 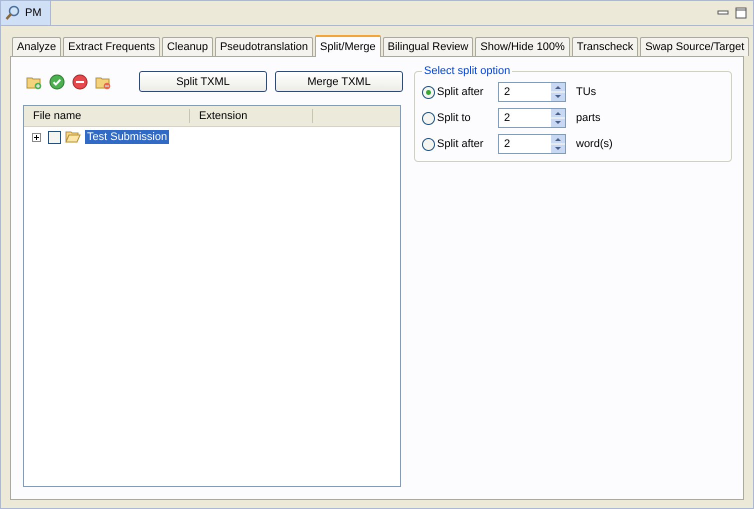 What do you see at coordinates (460, 118) in the screenshot?
I see `radio-option: Split to` at bounding box center [460, 118].